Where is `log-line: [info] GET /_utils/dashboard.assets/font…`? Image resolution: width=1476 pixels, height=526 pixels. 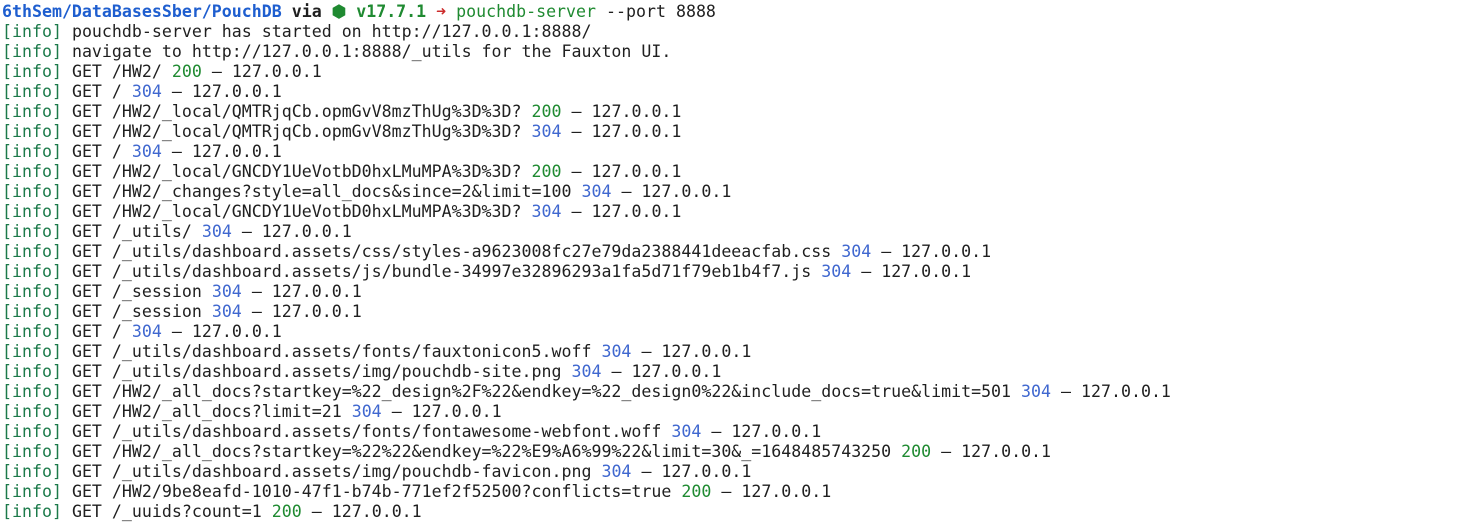 log-line: [info] GET /_utils/dashboard.assets/font… is located at coordinates (739, 352).